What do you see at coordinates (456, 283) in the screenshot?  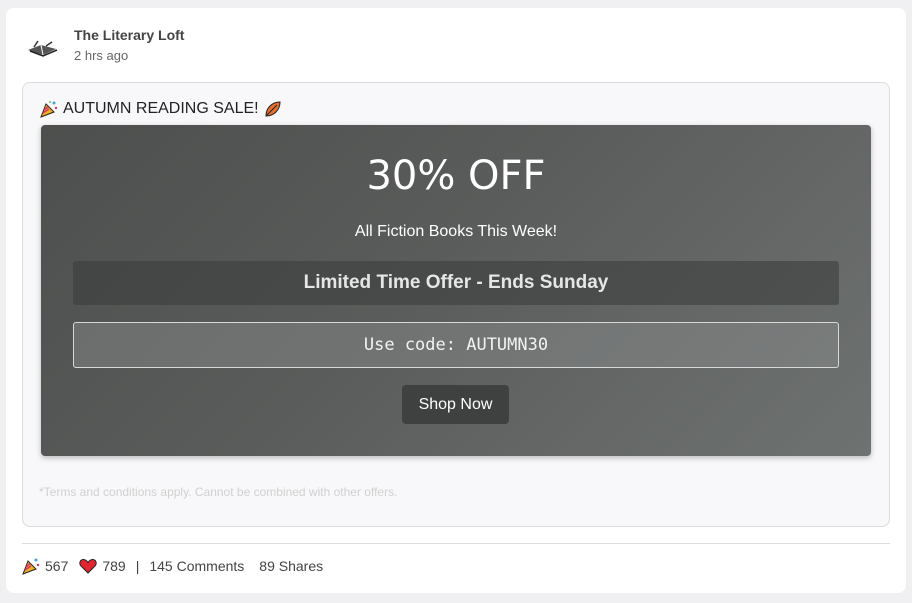 I see `limited-offer-bar: Limited Time Offer - Ends Sunday` at bounding box center [456, 283].